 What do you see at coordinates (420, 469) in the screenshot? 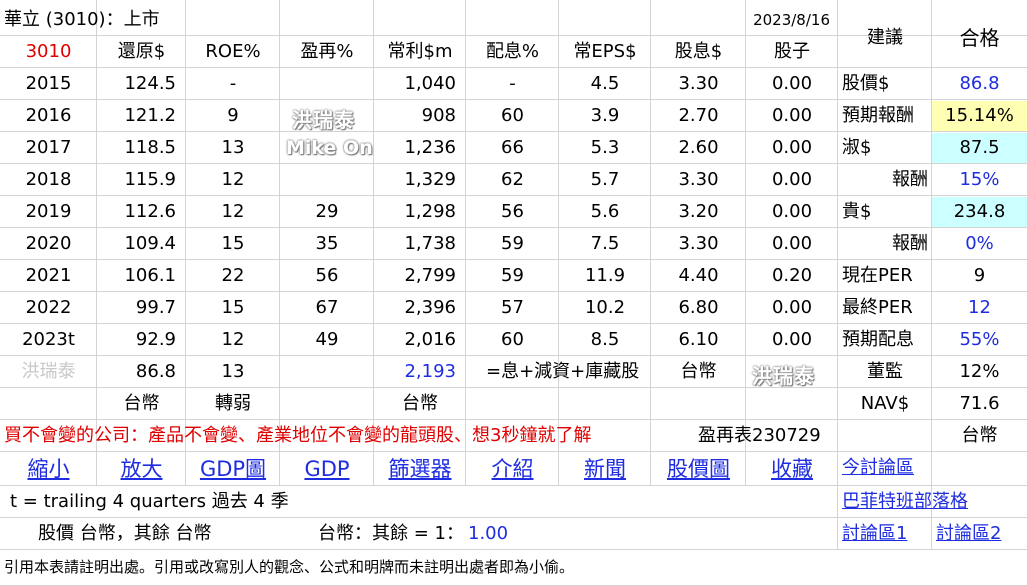
I see `nav-link: 篩選器` at bounding box center [420, 469].